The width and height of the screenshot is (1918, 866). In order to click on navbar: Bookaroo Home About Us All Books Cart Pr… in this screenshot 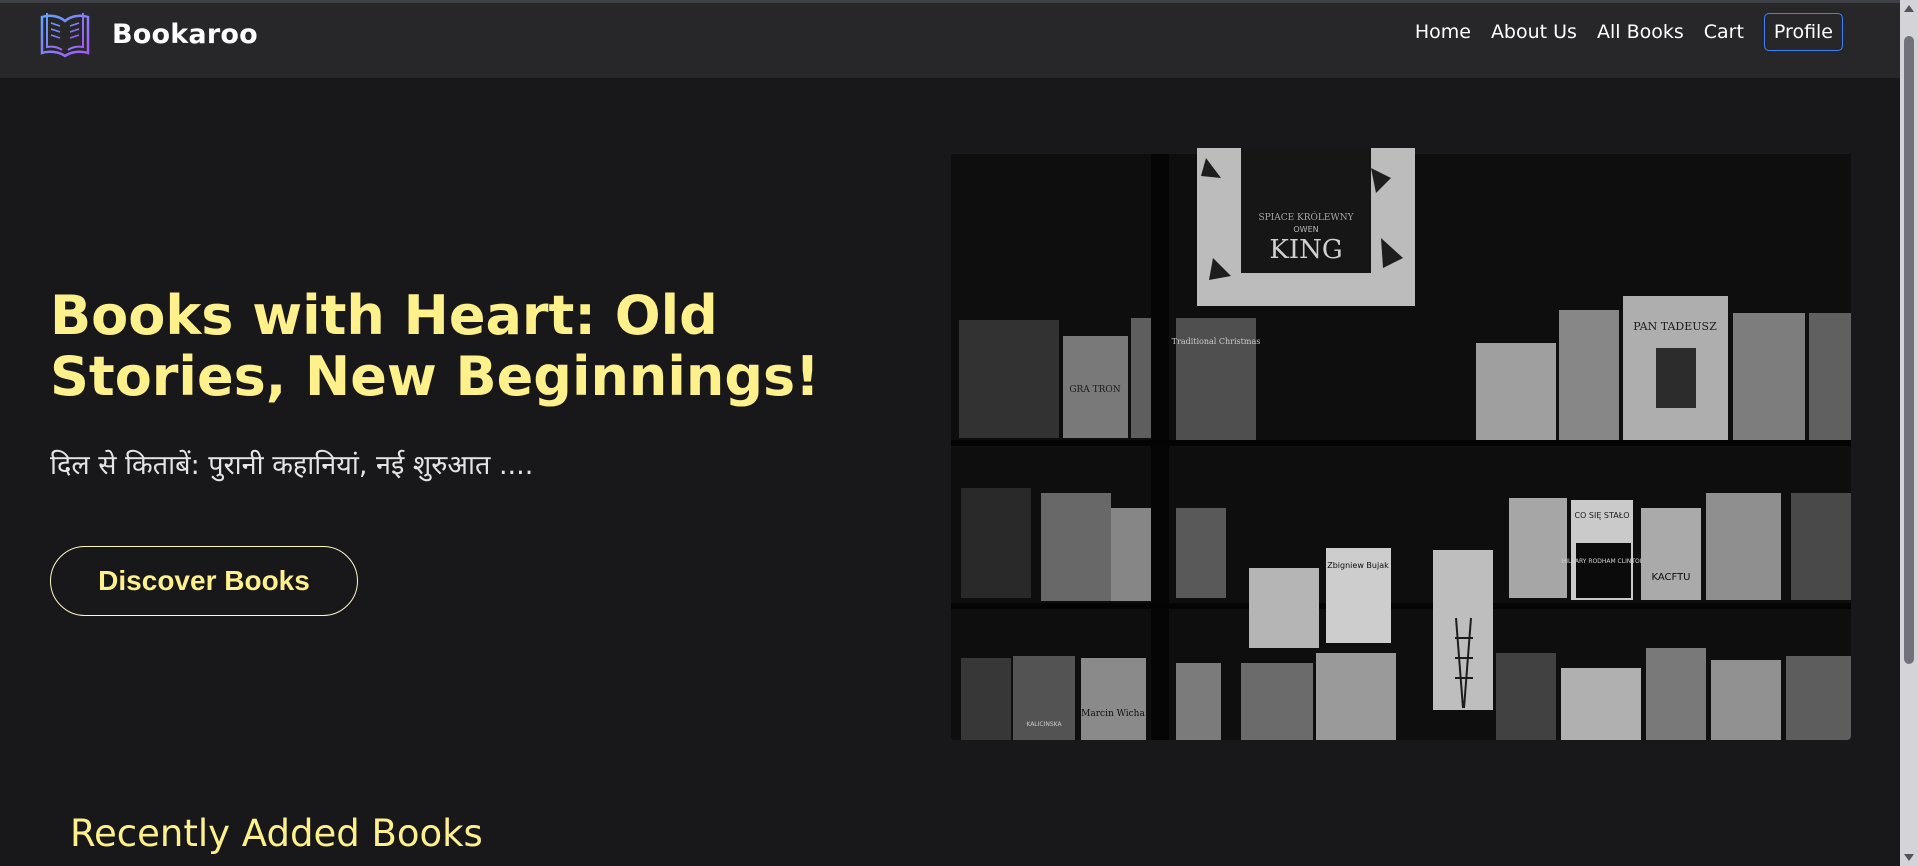, I will do `click(950, 40)`.